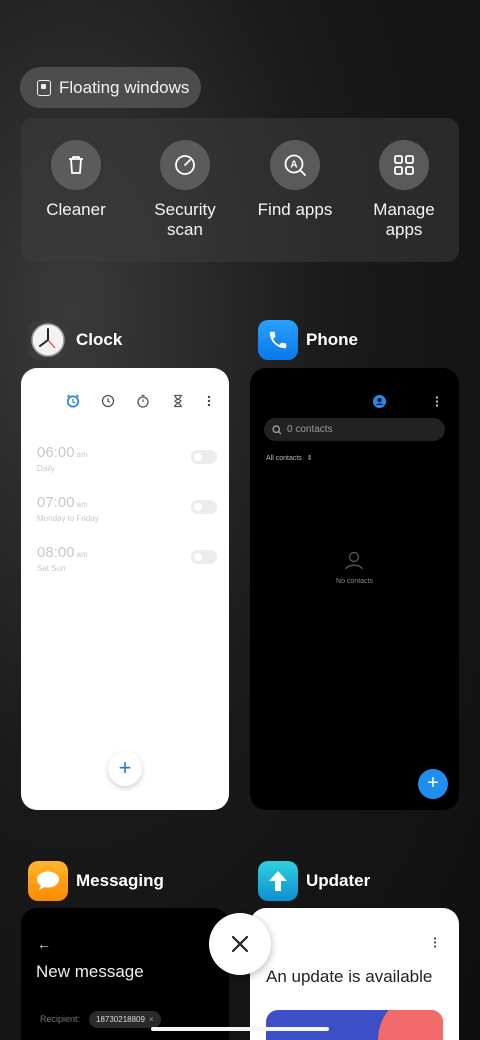  I want to click on phone-app-icon, so click(278, 340).